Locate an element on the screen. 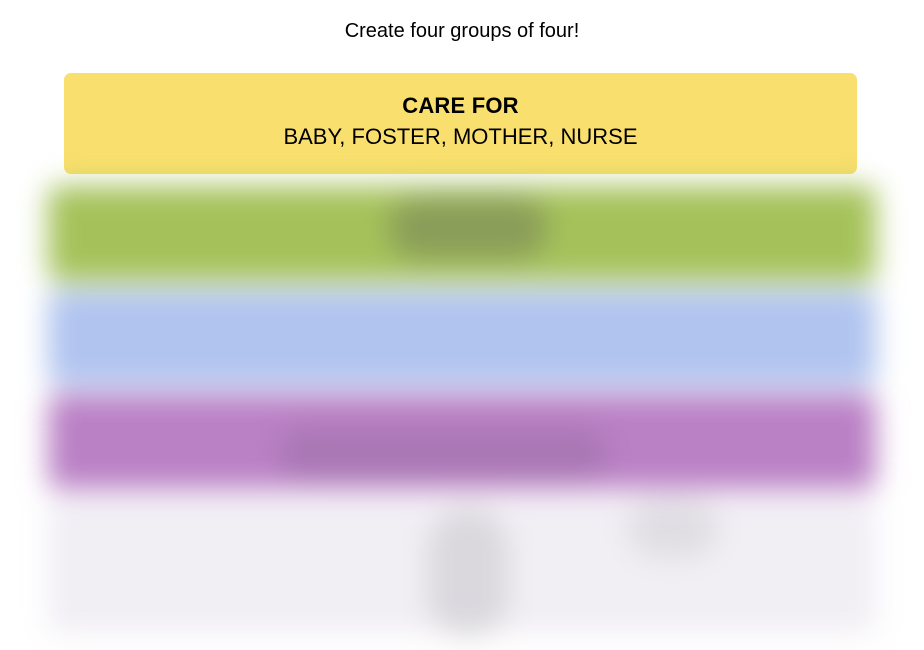 Image resolution: width=924 pixels, height=650 pixels. solved-group-title: CARE FOR is located at coordinates (460, 105).